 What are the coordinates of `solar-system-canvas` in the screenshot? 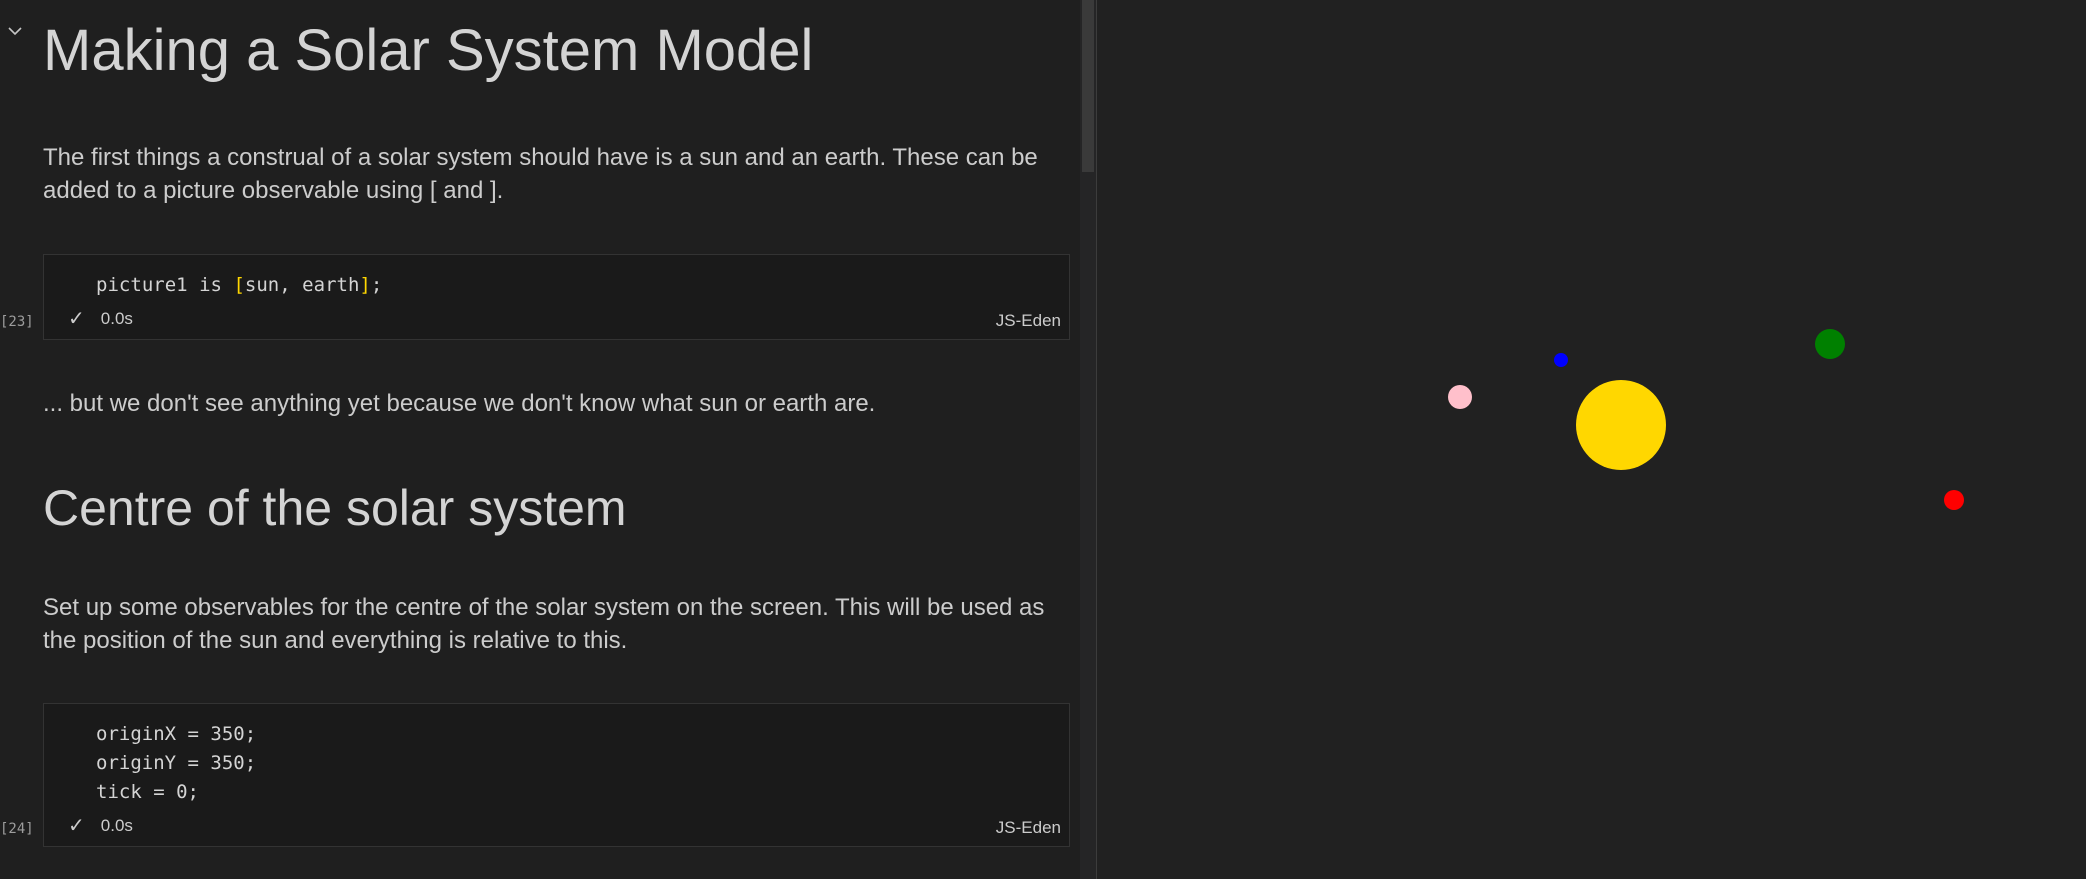 It's located at (1706, 419).